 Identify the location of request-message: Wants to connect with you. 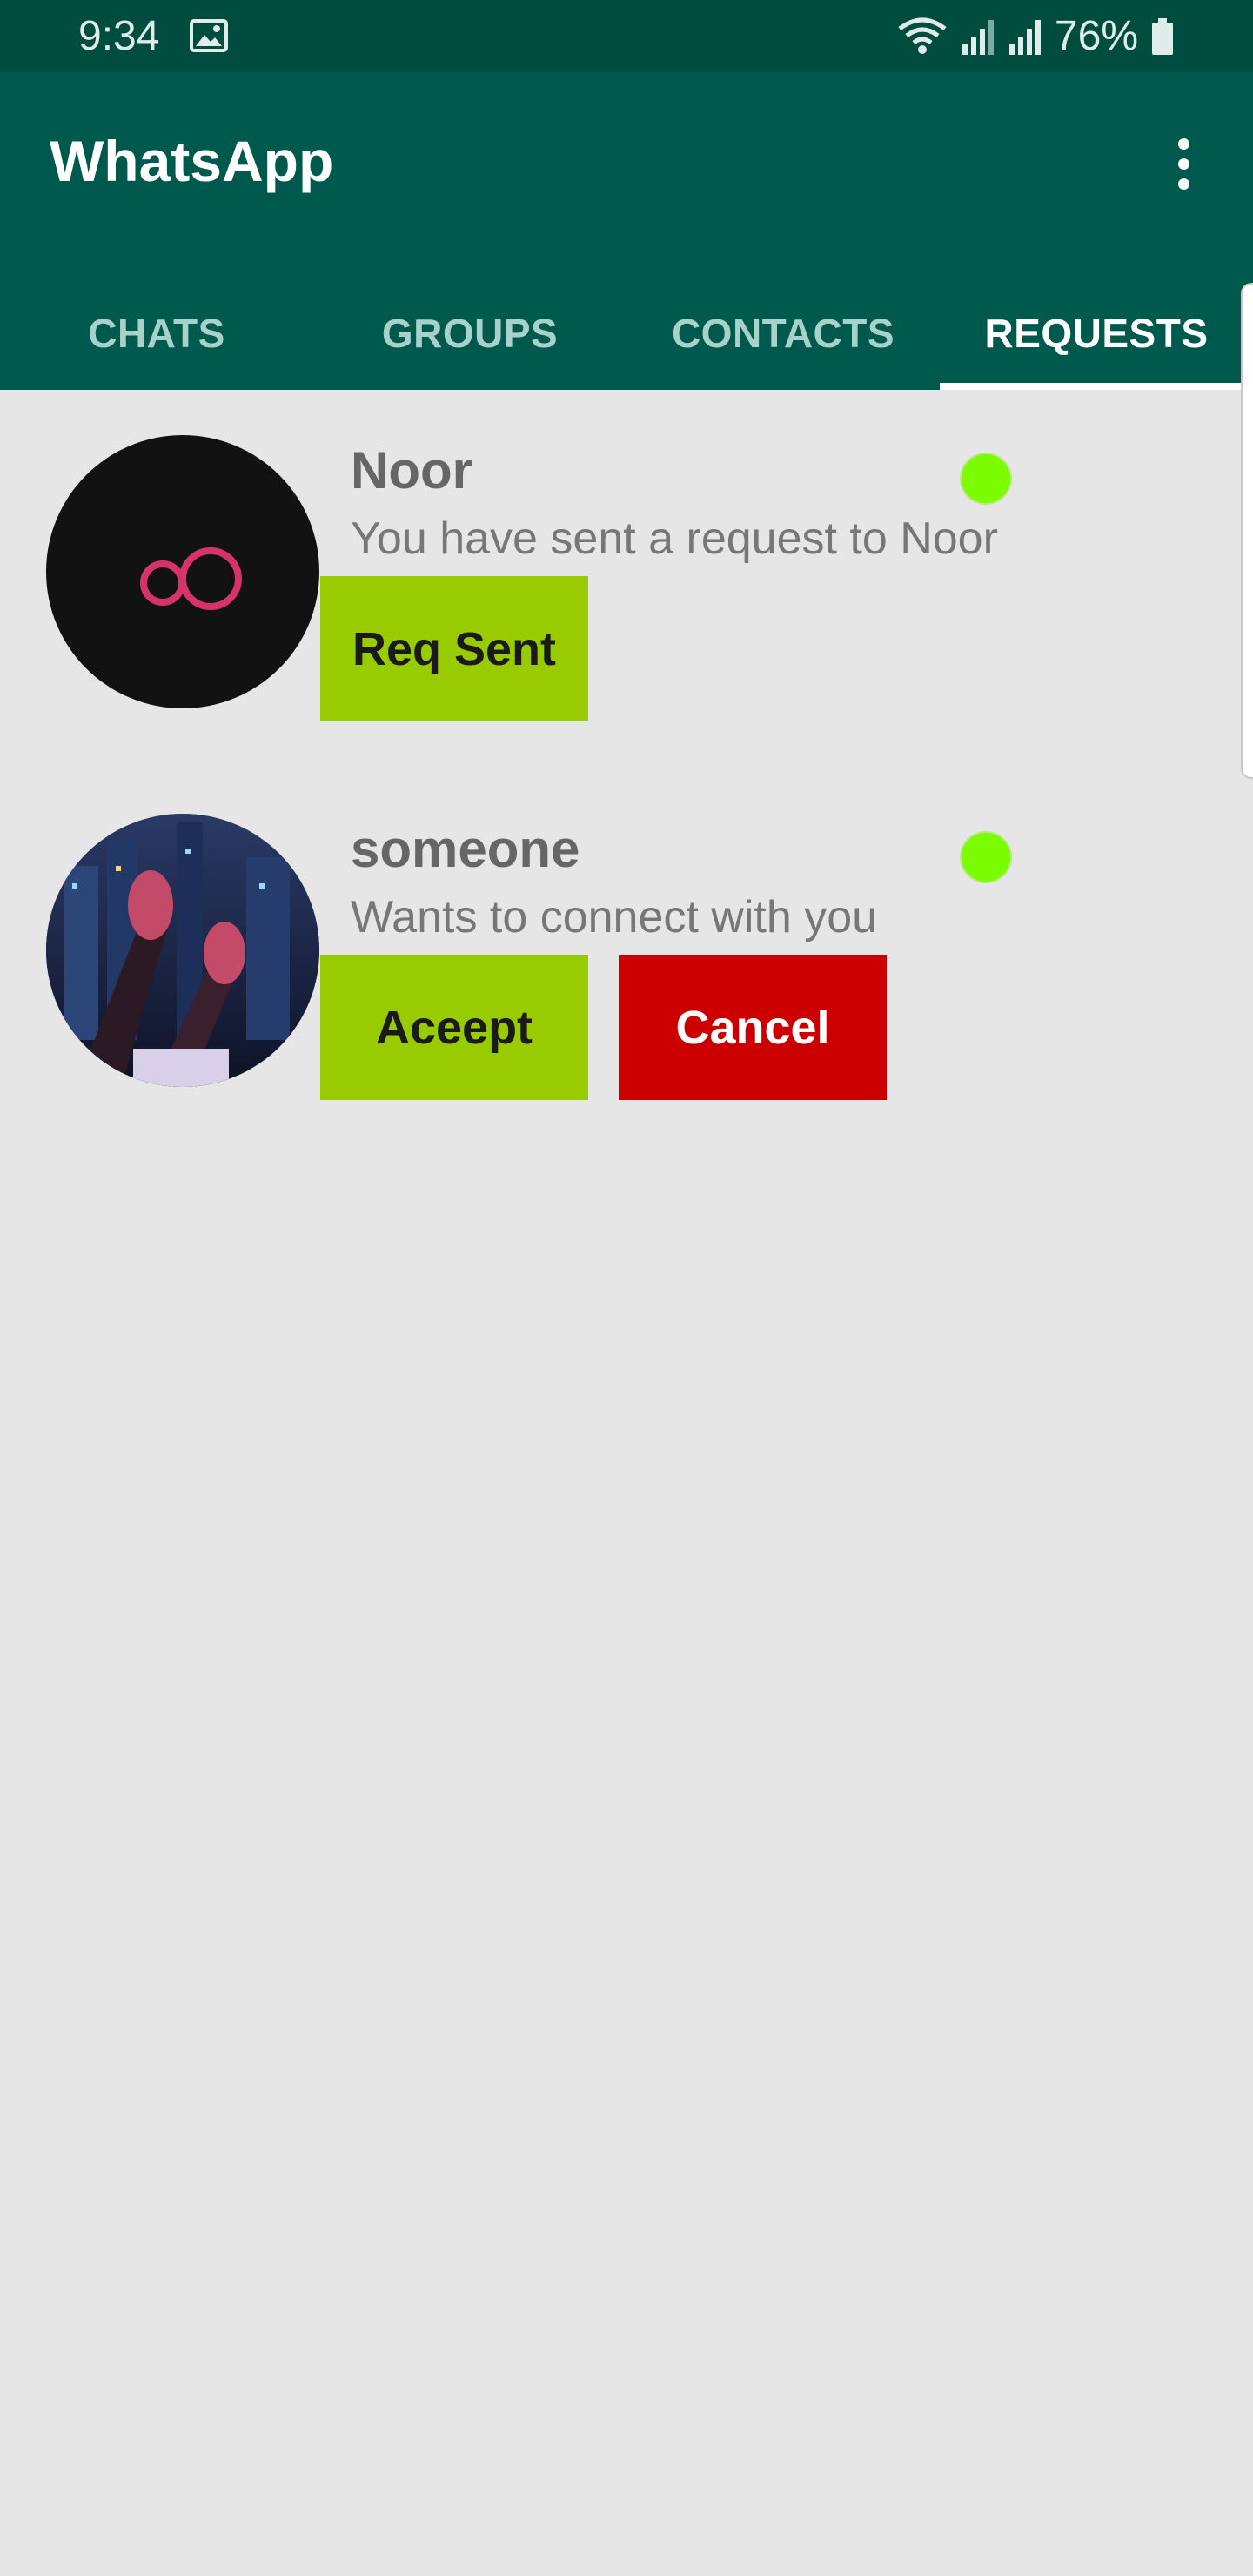
(614, 918).